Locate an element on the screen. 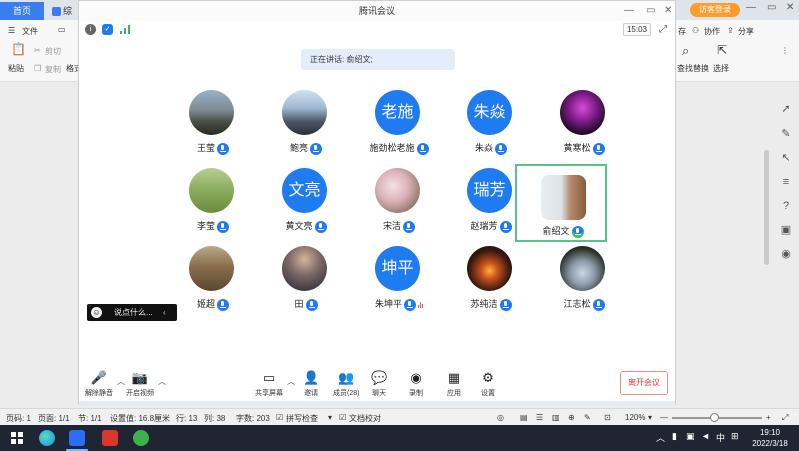 The height and width of the screenshot is (451, 799). shield-icon: ✓ is located at coordinates (107, 29).